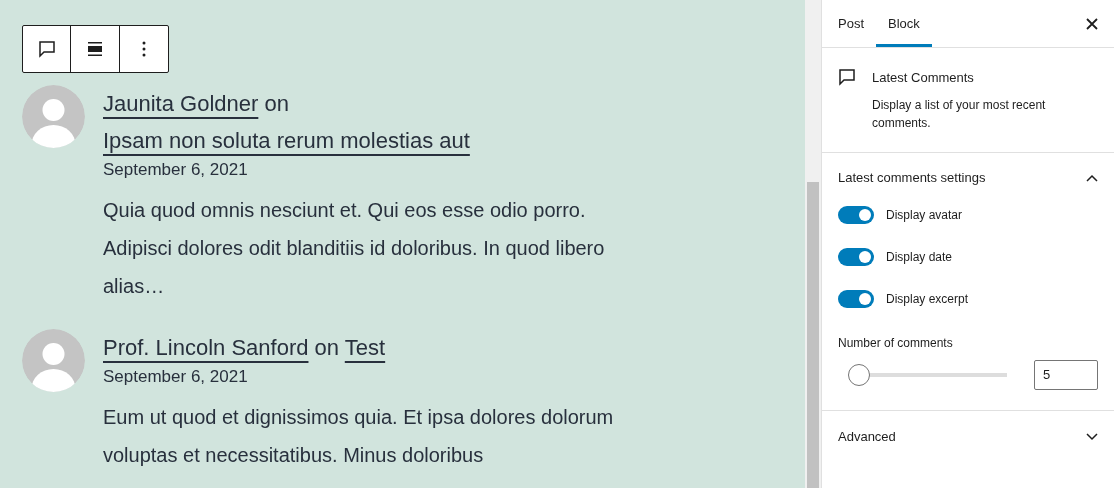 This screenshot has width=1114, height=488. What do you see at coordinates (959, 114) in the screenshot?
I see `block-description: Display a list of your most recent comments.` at bounding box center [959, 114].